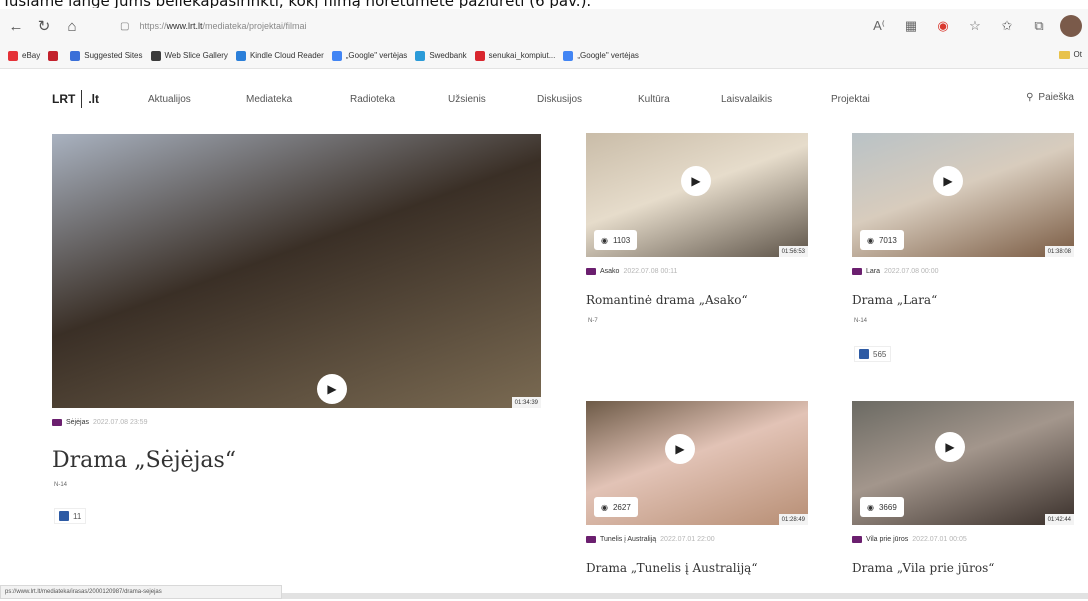 The image size is (1088, 601). What do you see at coordinates (372, 99) in the screenshot?
I see `menu-item: Radioteka` at bounding box center [372, 99].